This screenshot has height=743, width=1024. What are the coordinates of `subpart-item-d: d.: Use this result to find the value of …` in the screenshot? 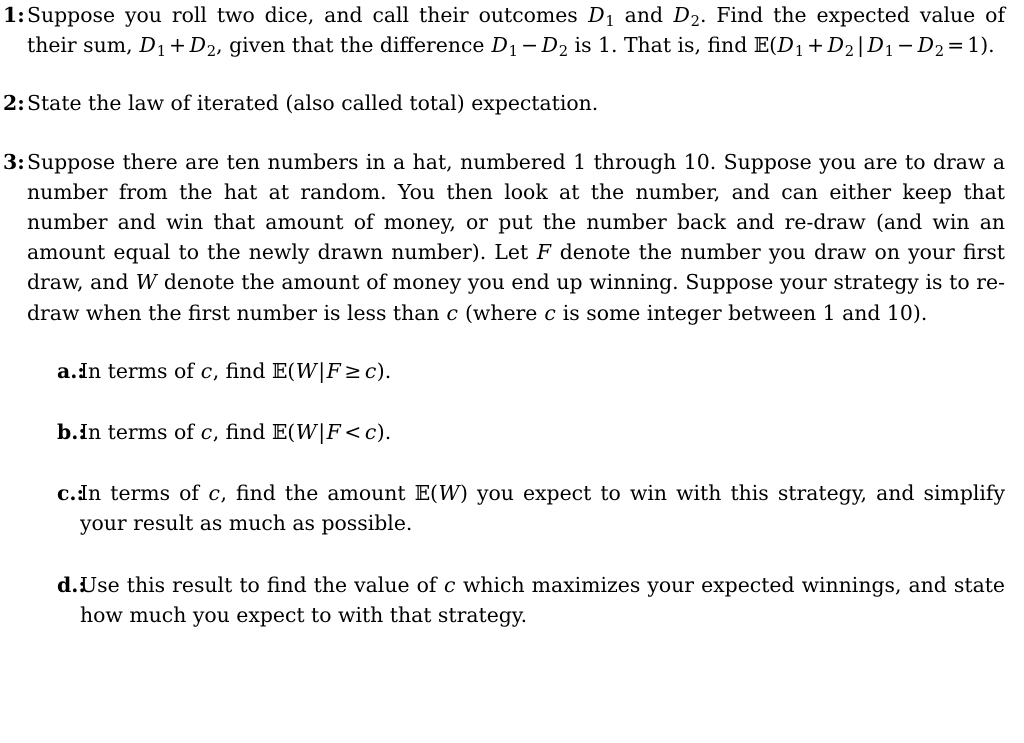 It's located at (512, 600).